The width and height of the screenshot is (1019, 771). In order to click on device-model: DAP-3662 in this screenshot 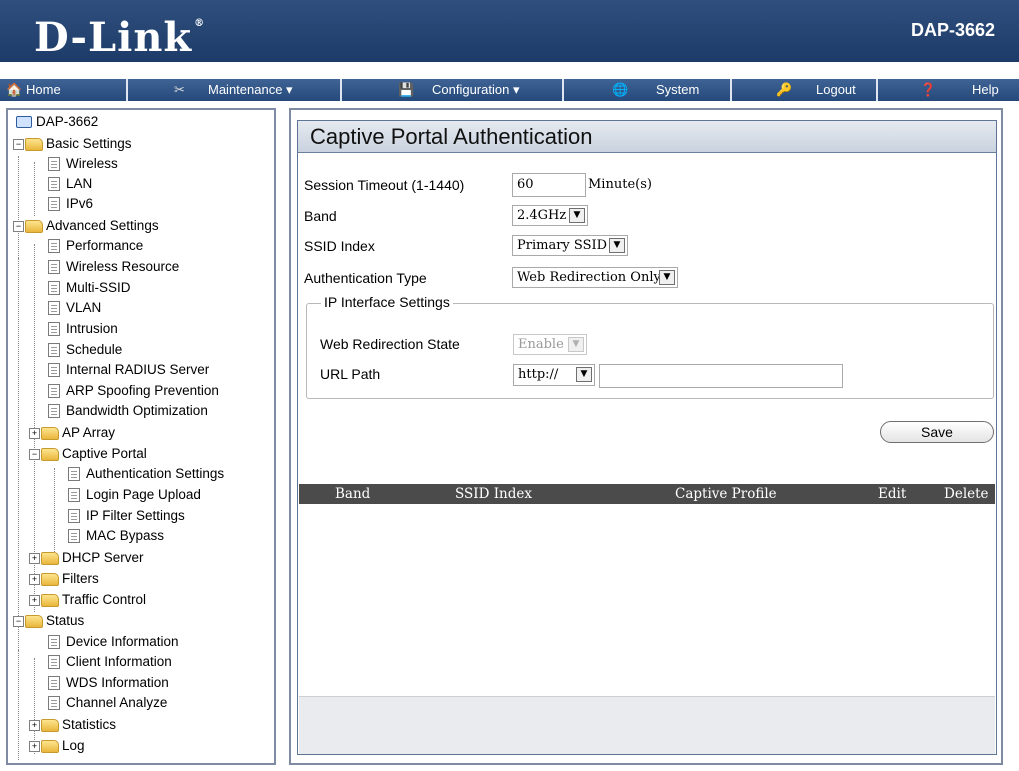, I will do `click(952, 30)`.